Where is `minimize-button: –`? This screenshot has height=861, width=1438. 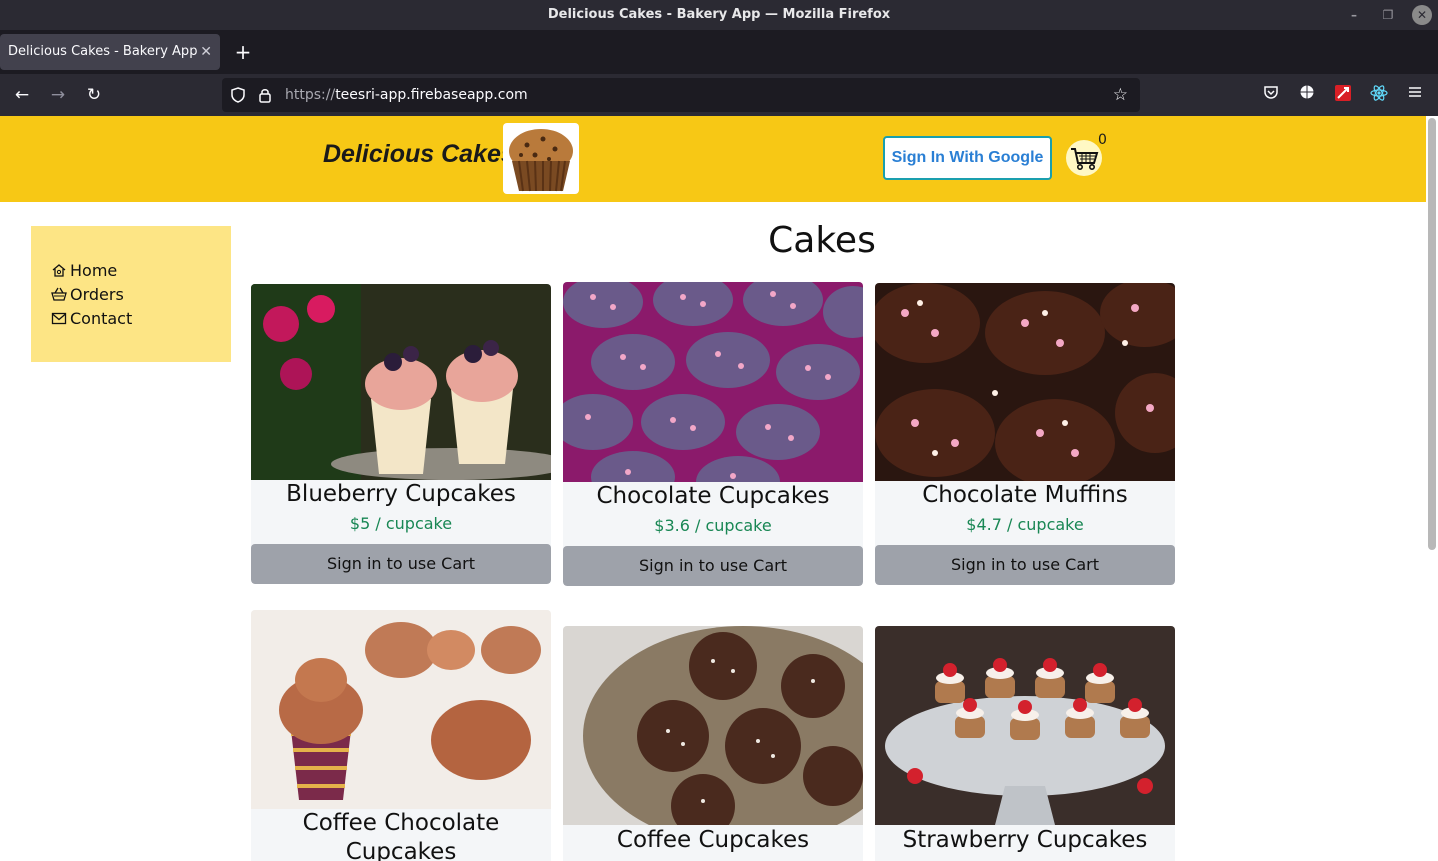 minimize-button: – is located at coordinates (1354, 15).